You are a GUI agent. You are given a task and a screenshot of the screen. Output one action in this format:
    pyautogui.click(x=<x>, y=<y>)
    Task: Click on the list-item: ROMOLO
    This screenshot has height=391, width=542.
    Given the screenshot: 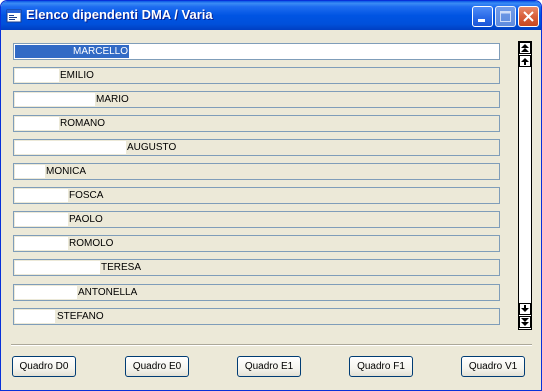 What is the action you would take?
    pyautogui.click(x=256, y=243)
    